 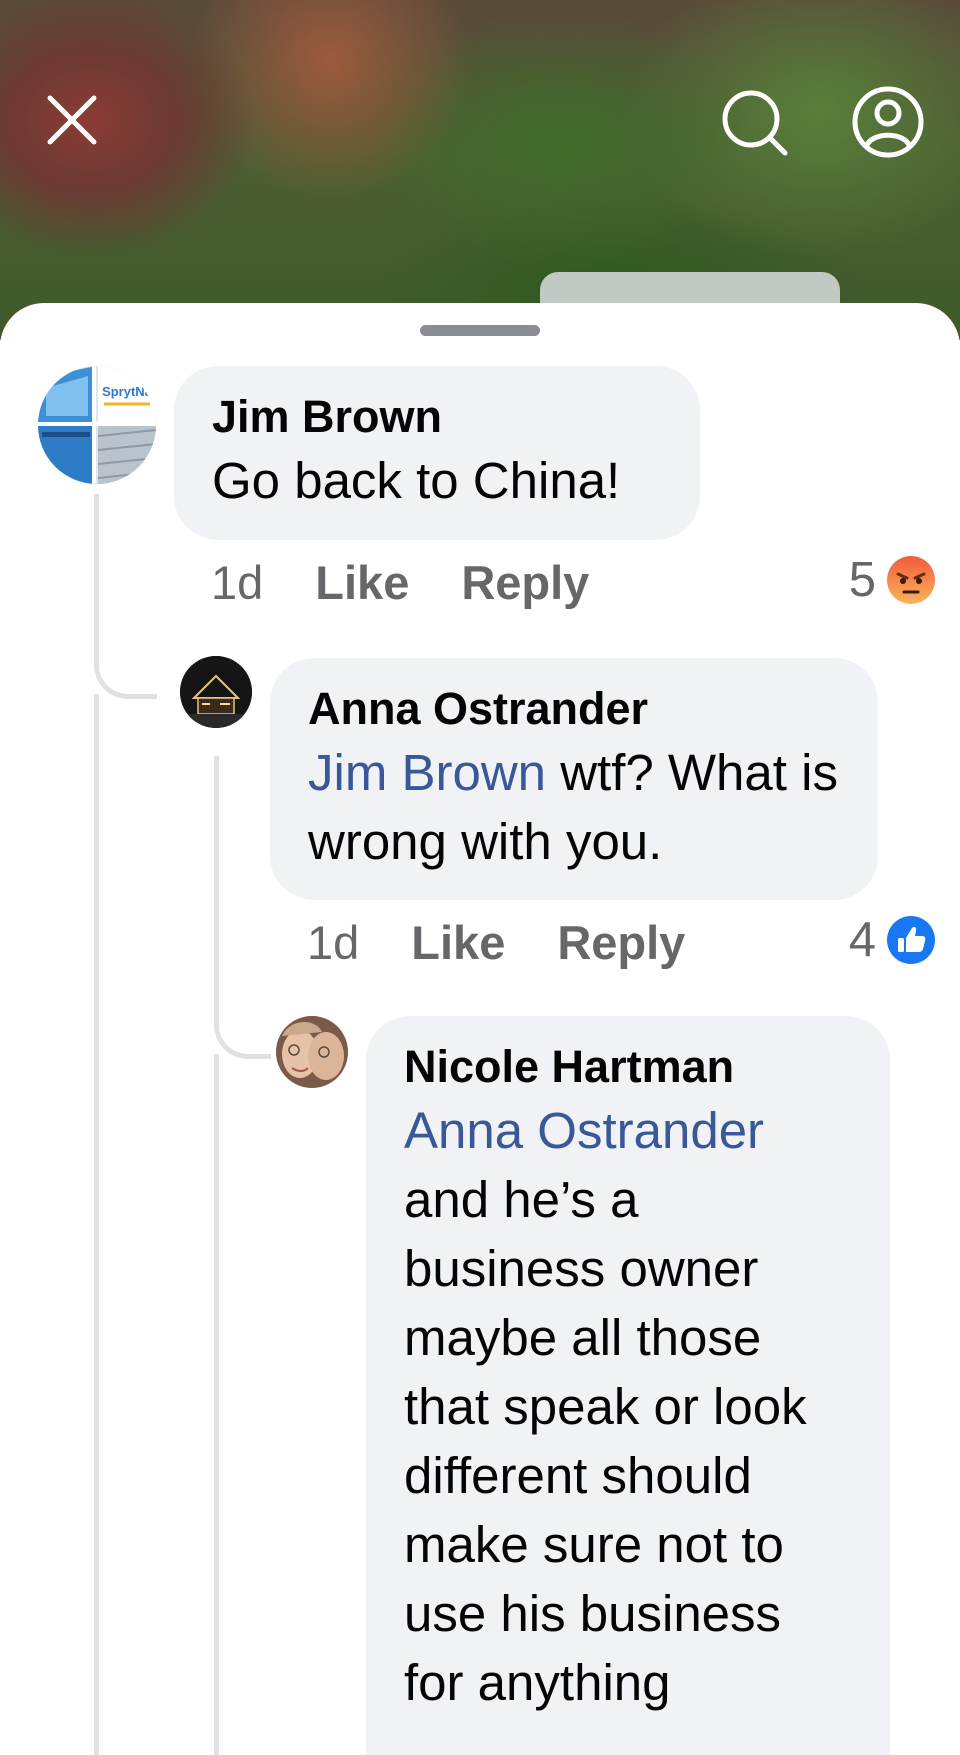 I want to click on close-button, so click(x=72, y=120).